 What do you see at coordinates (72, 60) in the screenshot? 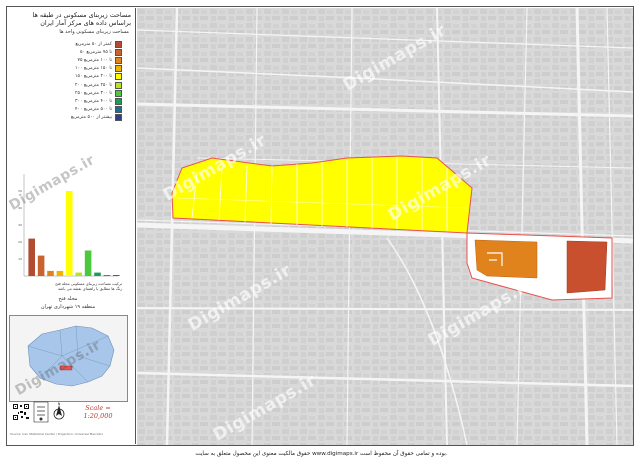
I see `legend-item: ۷۵ تا ۱۰۰ مترمربع` at bounding box center [72, 60].